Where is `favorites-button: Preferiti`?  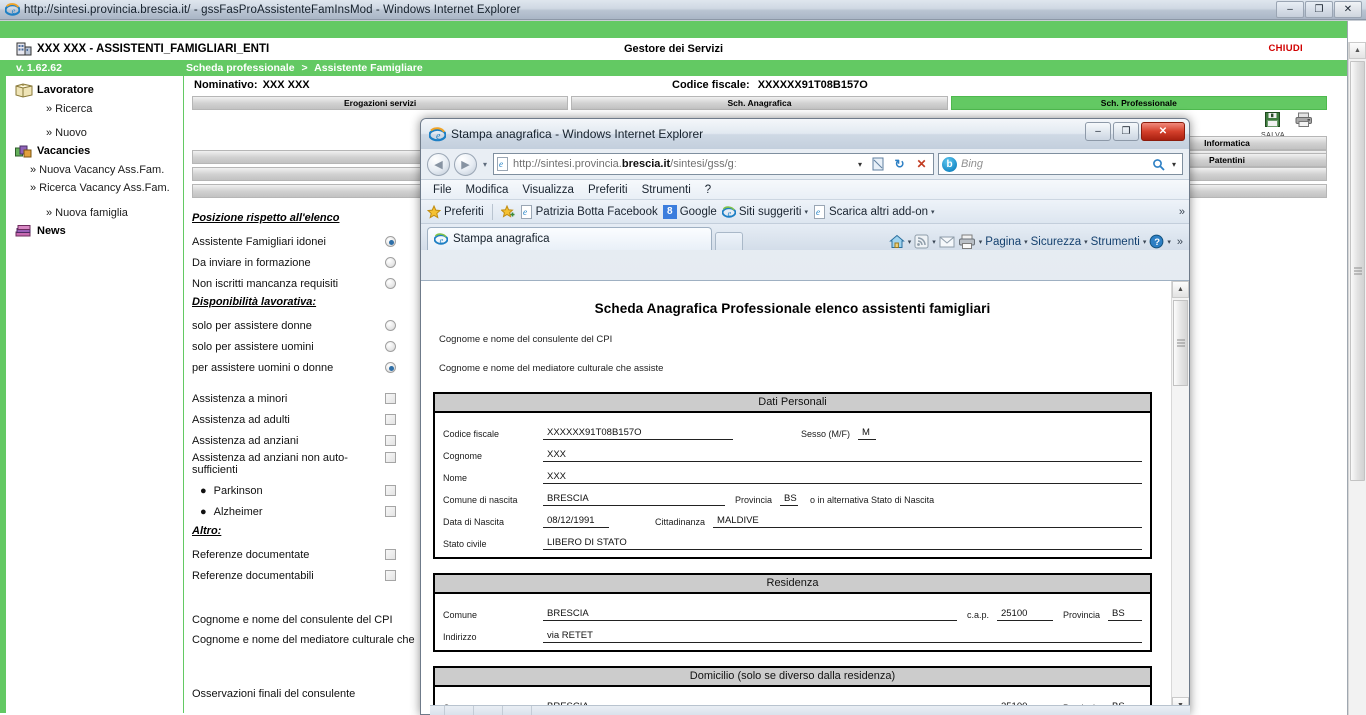
favorites-button: Preferiti is located at coordinates (455, 211).